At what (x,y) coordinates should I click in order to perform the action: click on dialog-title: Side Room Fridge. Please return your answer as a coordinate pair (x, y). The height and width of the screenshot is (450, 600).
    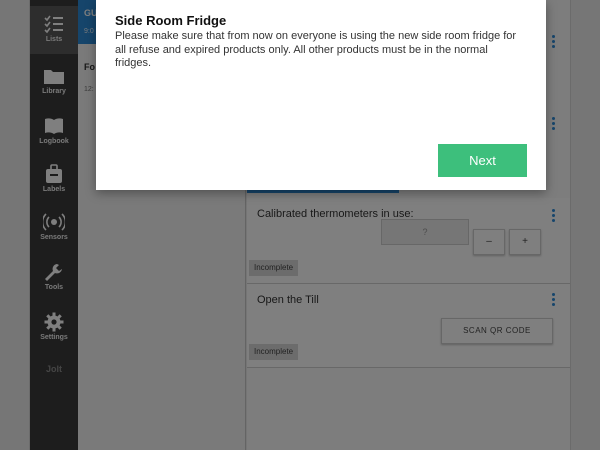
    Looking at the image, I should click on (171, 20).